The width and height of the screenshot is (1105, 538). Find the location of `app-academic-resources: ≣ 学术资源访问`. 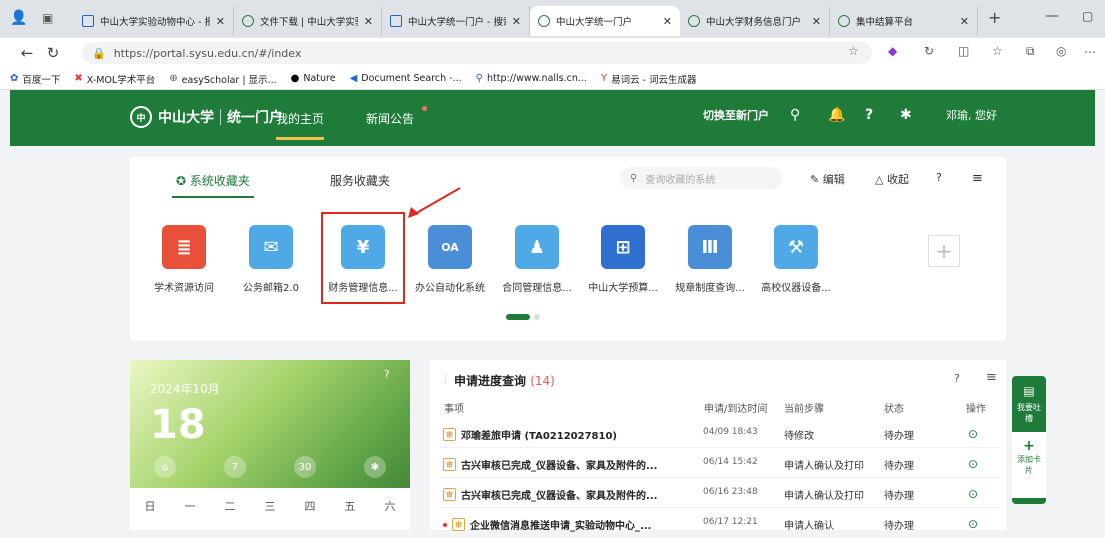

app-academic-resources: ≣ 学术资源访问 is located at coordinates (184, 259).